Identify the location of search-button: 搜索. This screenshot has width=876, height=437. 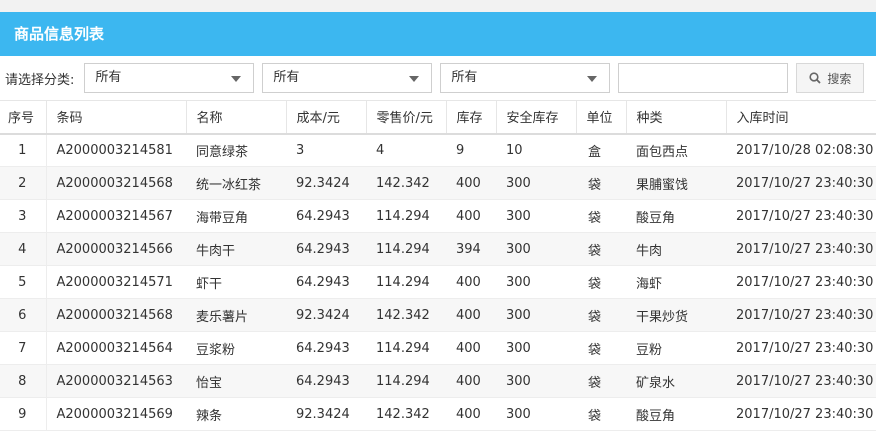
(830, 78).